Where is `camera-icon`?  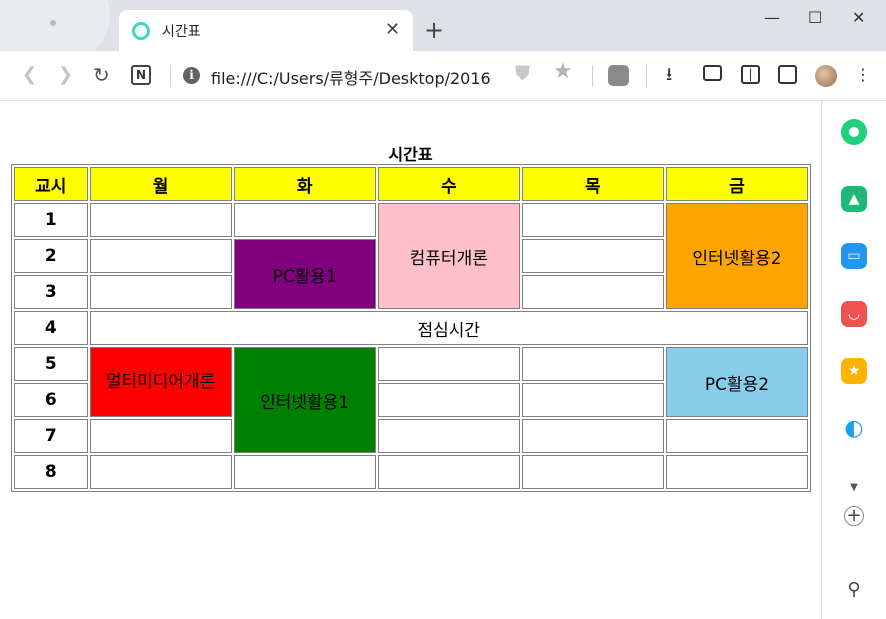 camera-icon is located at coordinates (712, 73).